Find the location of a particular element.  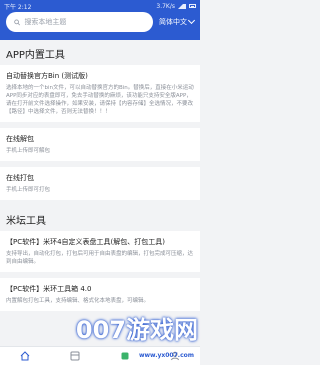

top-app-bar: 下午 2:12 3.7K/s 简体中文 is located at coordinates (100, 20).